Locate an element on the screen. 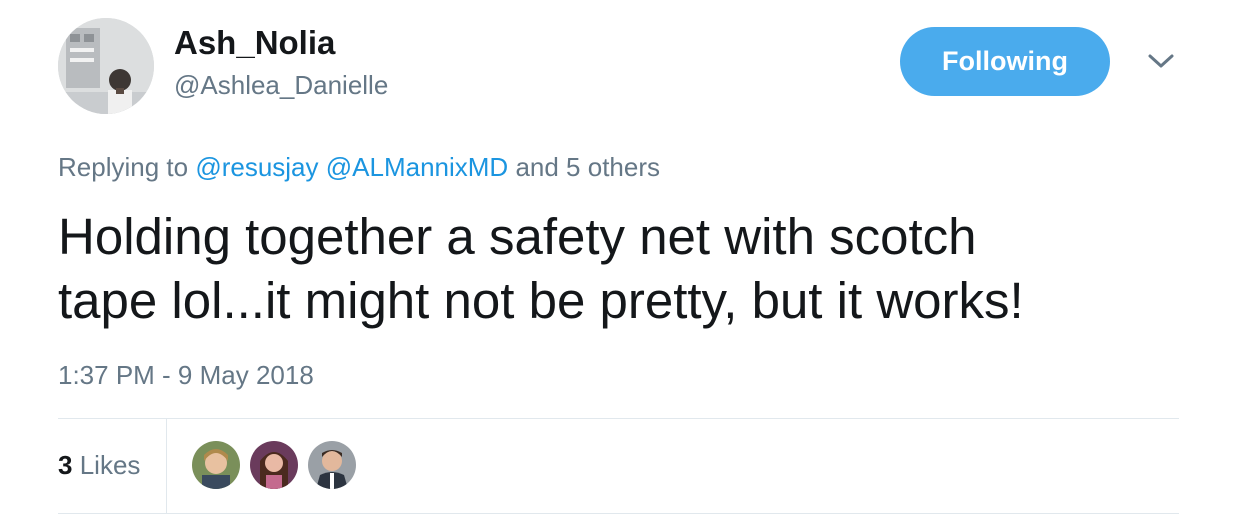 This screenshot has height=530, width=1246. author-handle: @Ashlea_Danielle is located at coordinates (281, 85).